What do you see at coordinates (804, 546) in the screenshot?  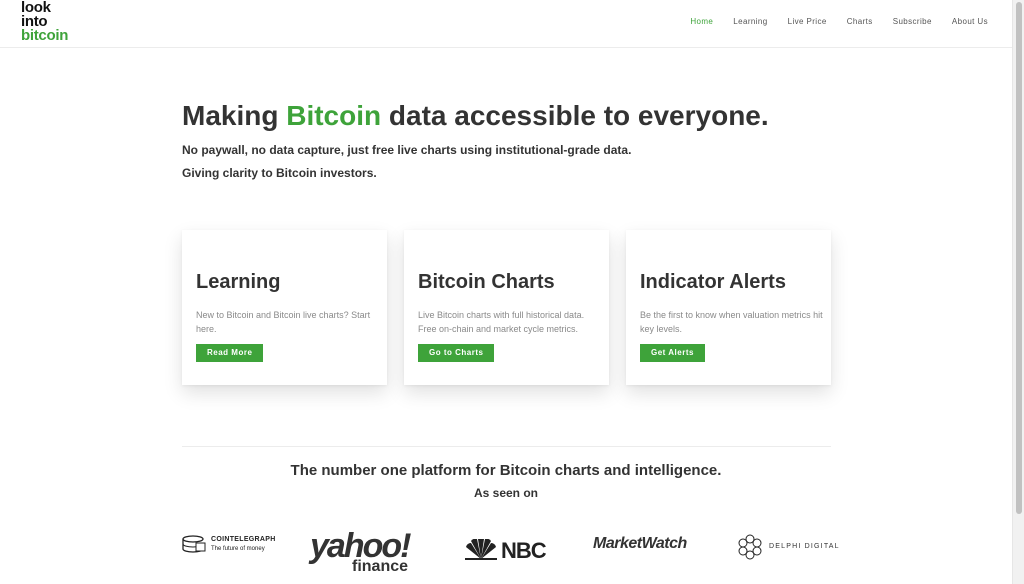 I see `delphi-digital-wordmark: DELPHI DIGITAL` at bounding box center [804, 546].